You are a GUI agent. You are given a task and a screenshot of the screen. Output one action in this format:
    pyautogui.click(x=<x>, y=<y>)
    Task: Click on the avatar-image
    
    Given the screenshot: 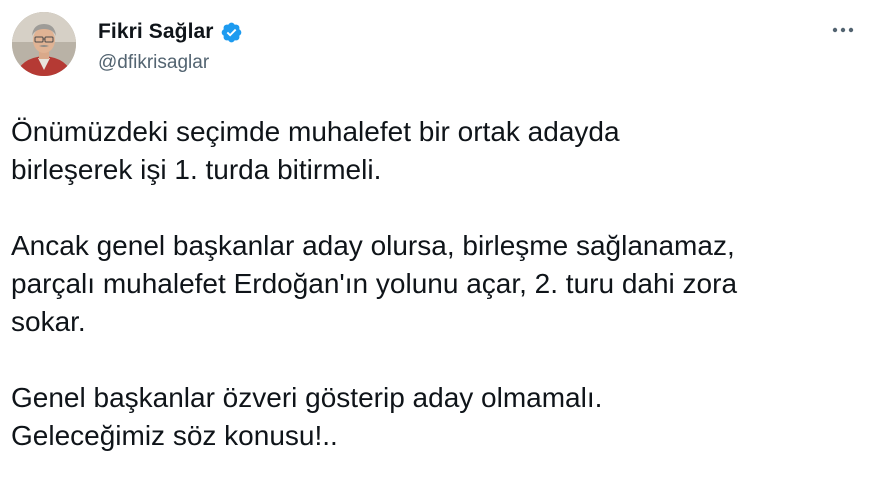 What is the action you would take?
    pyautogui.click(x=44, y=44)
    